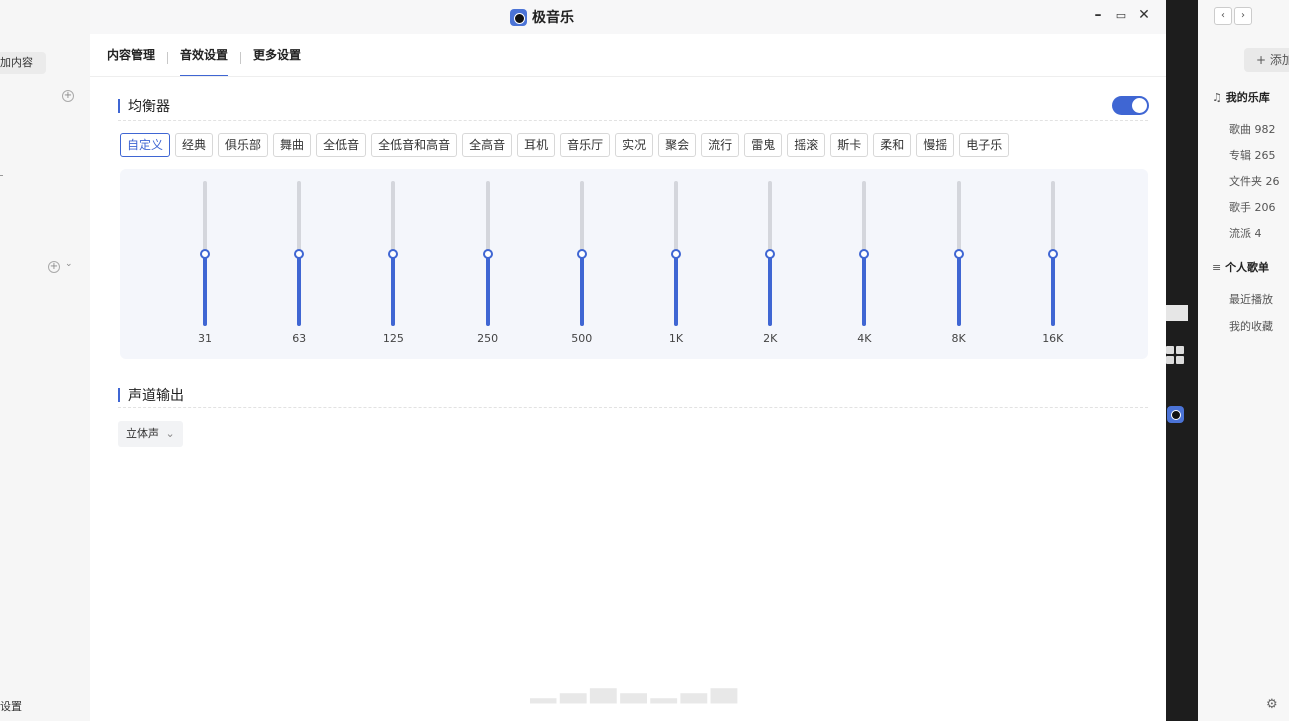  Describe the element at coordinates (145, 145) in the screenshot. I see `preset-button: 自定义` at that location.